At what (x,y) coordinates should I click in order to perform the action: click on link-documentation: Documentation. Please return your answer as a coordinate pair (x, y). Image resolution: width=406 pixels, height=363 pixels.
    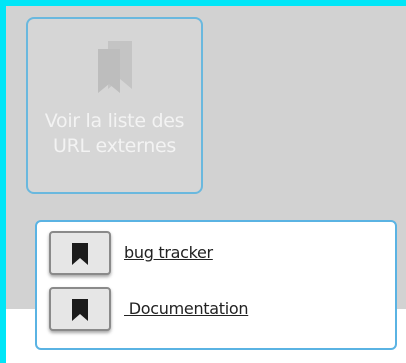
    Looking at the image, I should click on (186, 308).